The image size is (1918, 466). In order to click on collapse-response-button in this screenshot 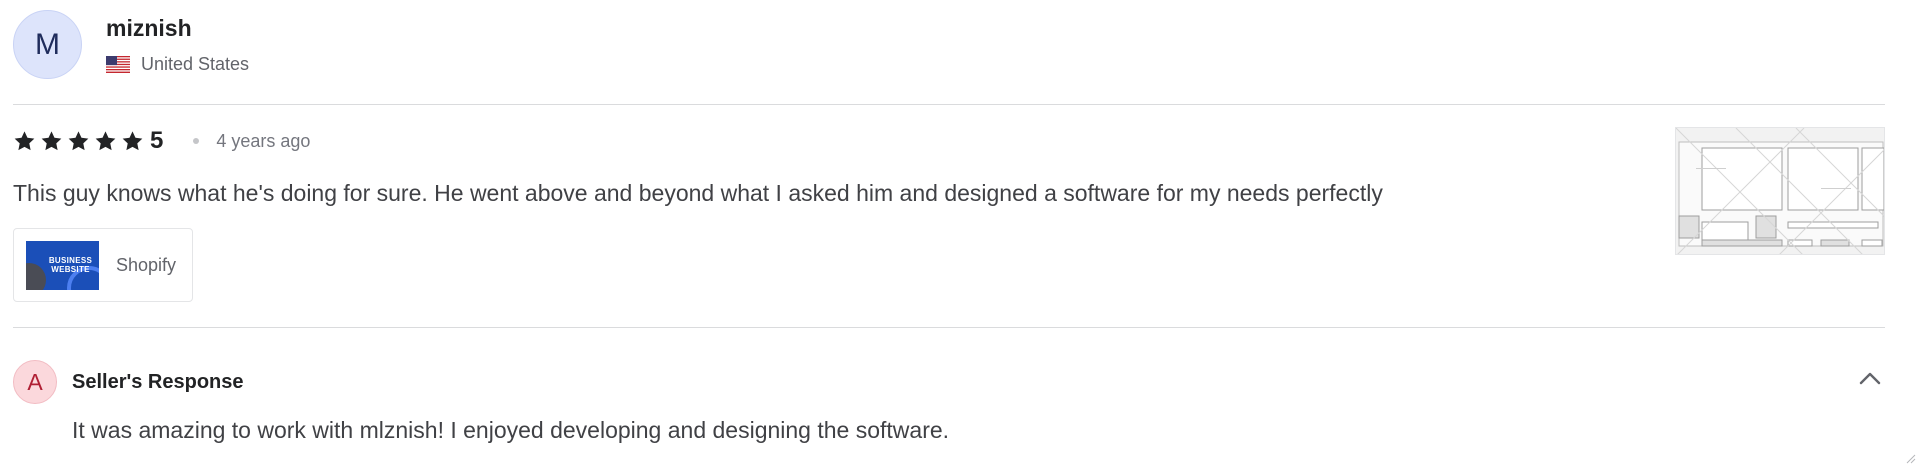, I will do `click(1870, 378)`.